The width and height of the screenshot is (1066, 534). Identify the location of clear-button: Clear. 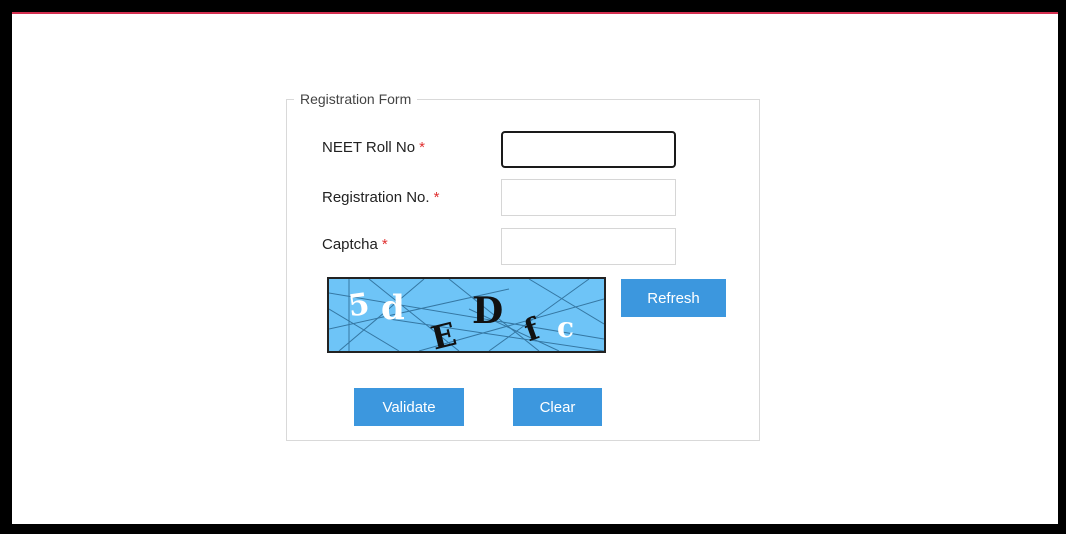
(557, 407).